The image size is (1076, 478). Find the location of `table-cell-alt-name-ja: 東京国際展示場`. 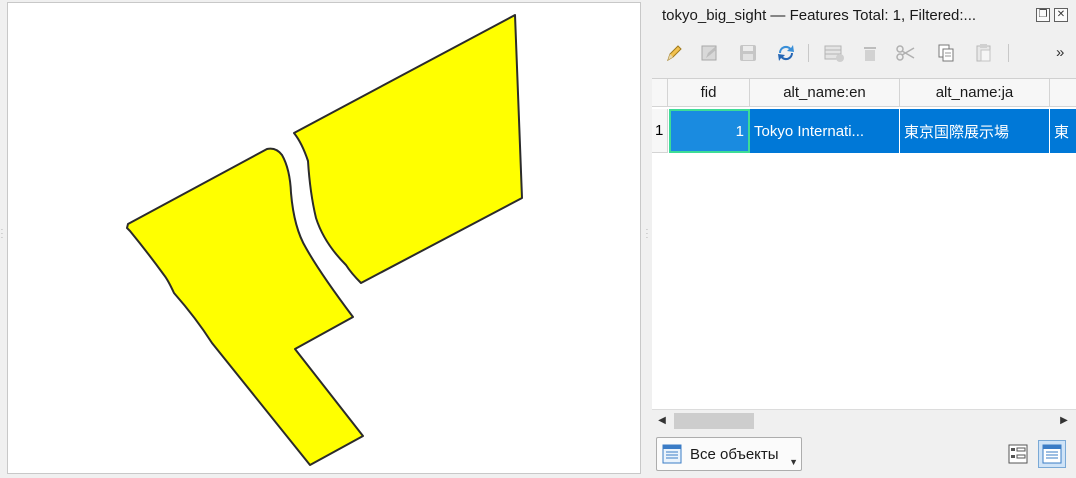

table-cell-alt-name-ja: 東京国際展示場 is located at coordinates (975, 131).